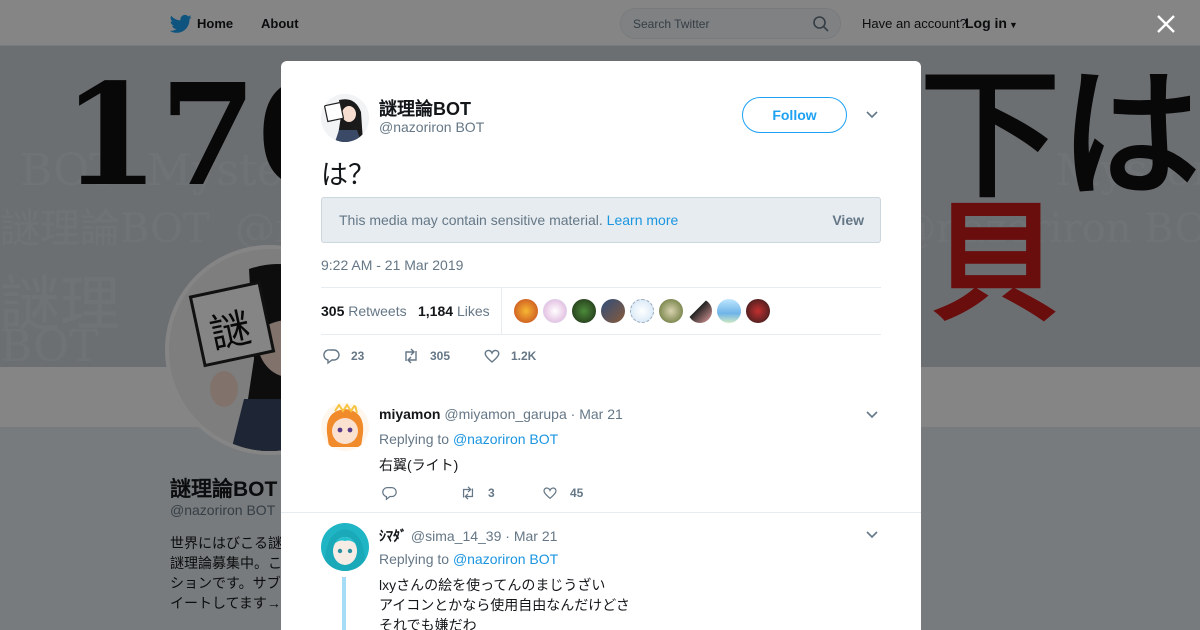 The image size is (1200, 630). Describe the element at coordinates (348, 175) in the screenshot. I see `tweet-text: は？` at that location.